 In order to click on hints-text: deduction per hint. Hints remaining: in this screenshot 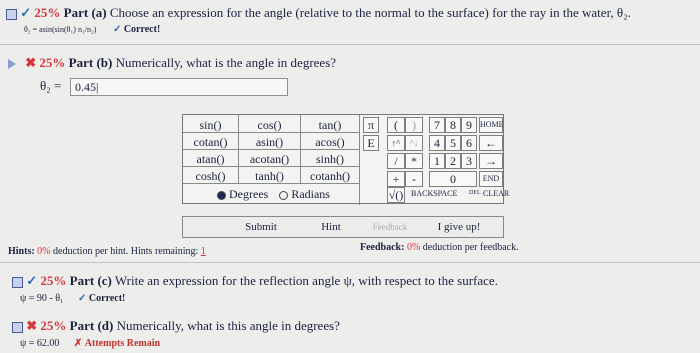, I will do `click(126, 251)`.